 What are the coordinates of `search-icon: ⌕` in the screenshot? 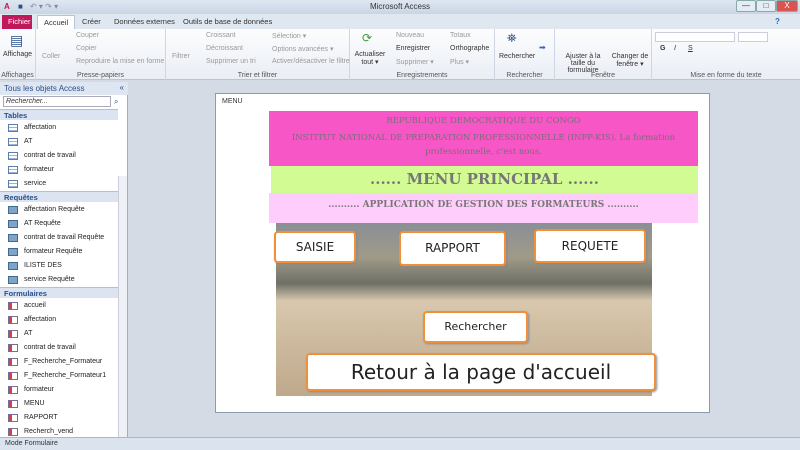 It's located at (116, 102).